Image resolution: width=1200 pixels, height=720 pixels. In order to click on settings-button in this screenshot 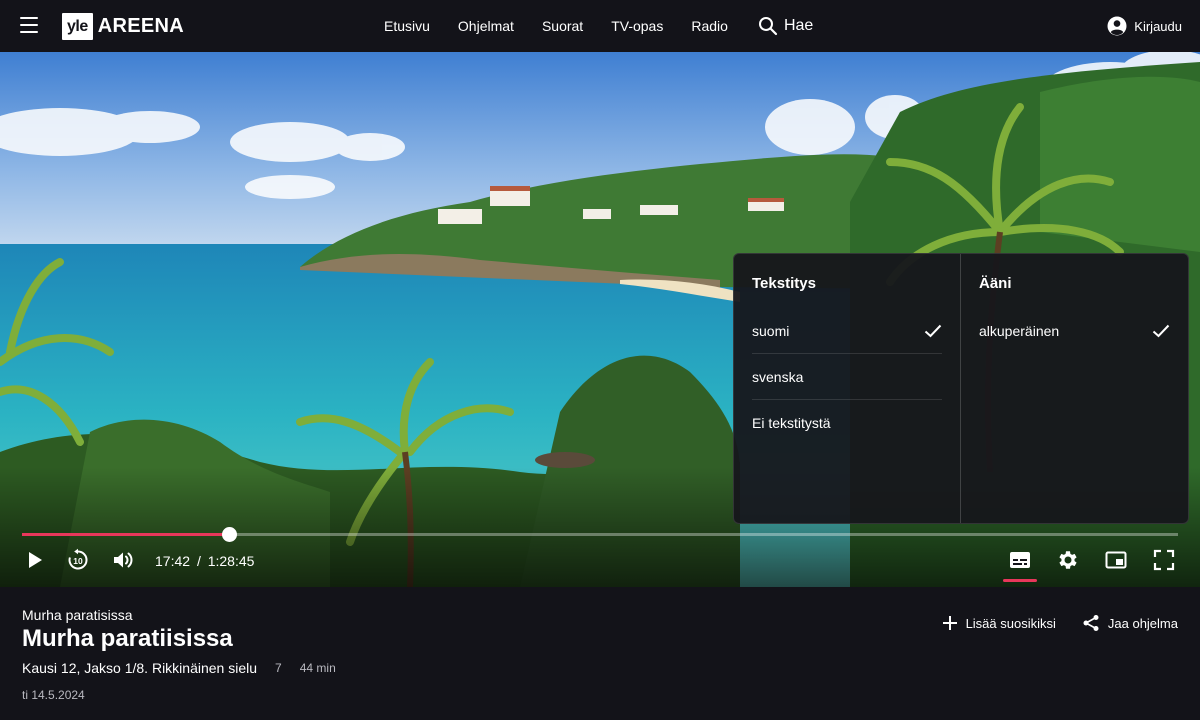, I will do `click(1068, 560)`.